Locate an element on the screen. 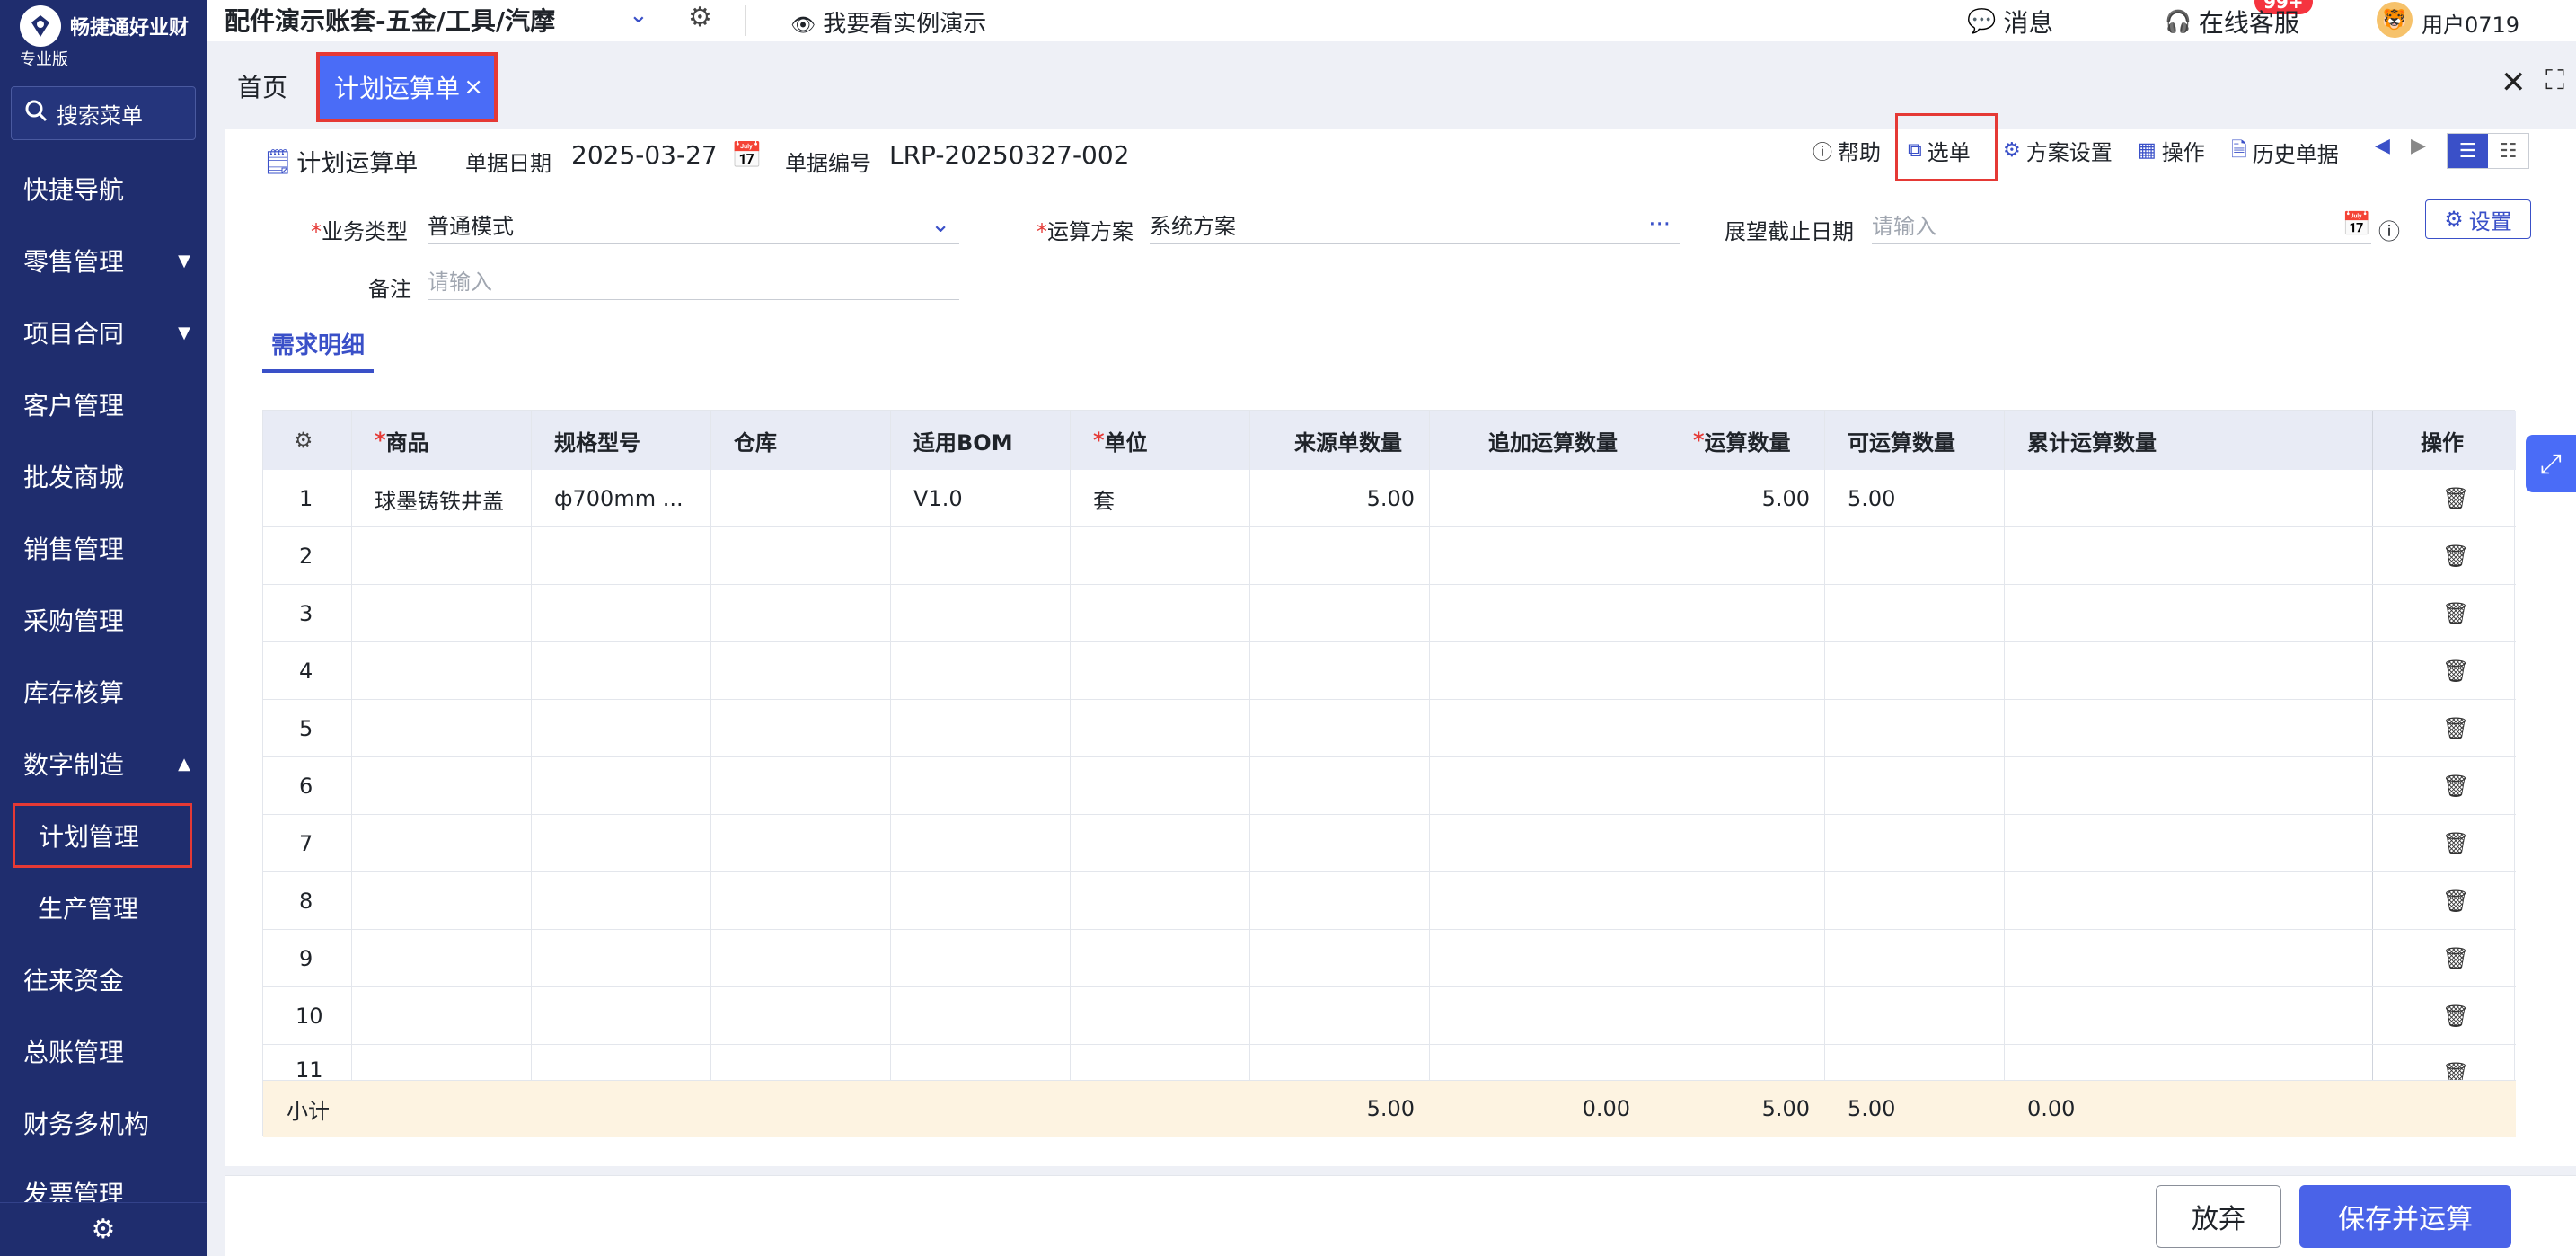 The width and height of the screenshot is (2576, 1256). sidebar-item-retail: 零售管理 ▼ is located at coordinates (103, 260).